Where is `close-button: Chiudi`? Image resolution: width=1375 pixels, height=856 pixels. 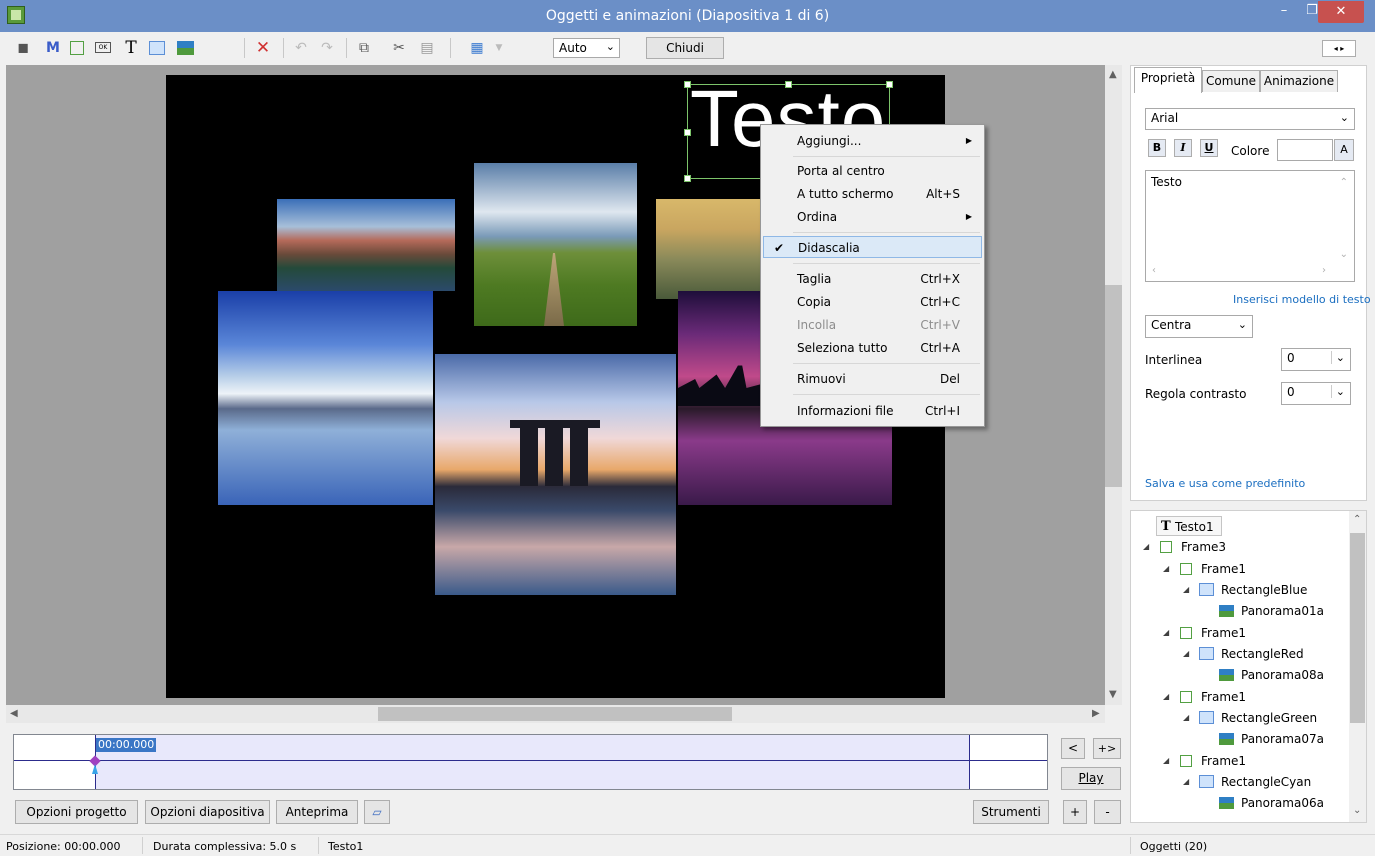
close-button: Chiudi is located at coordinates (685, 48).